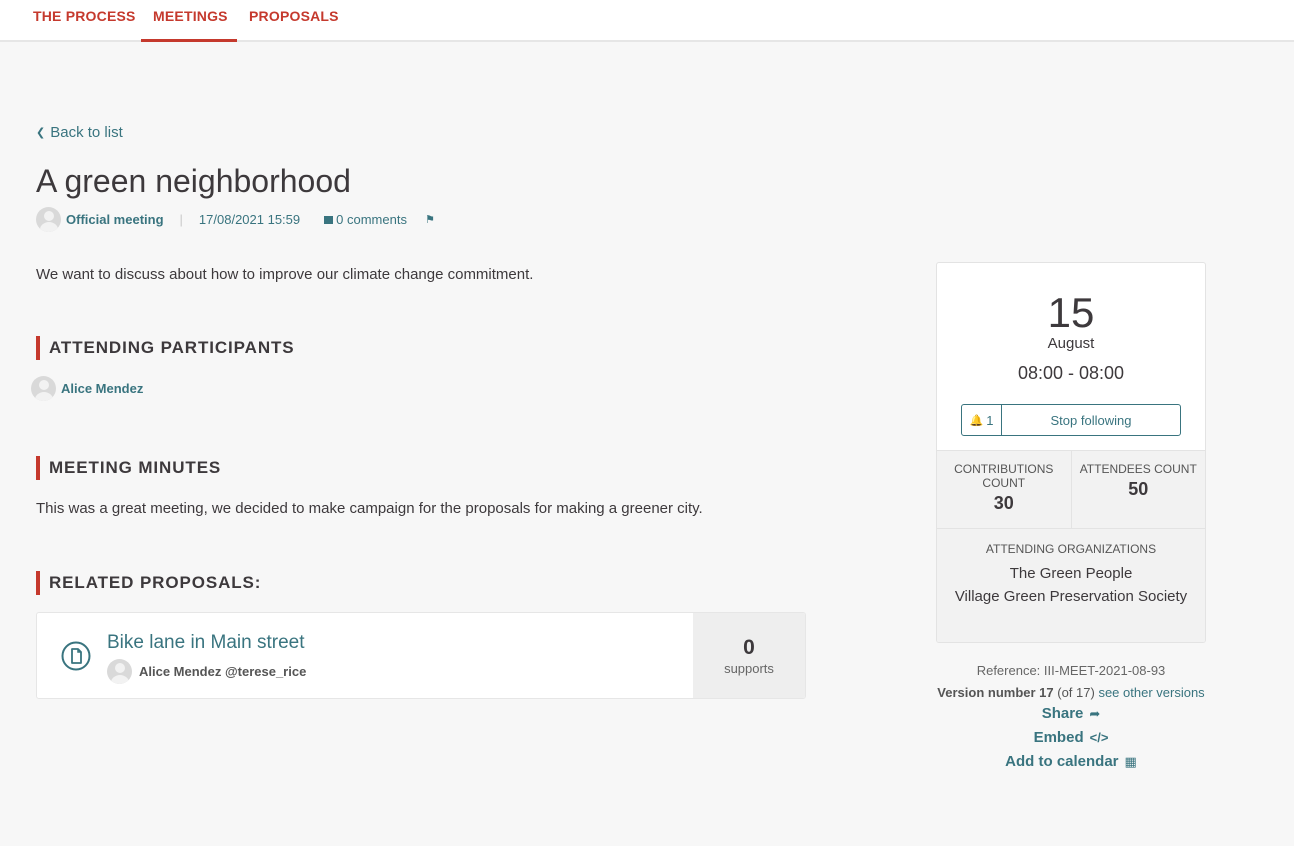 This screenshot has width=1294, height=846. Describe the element at coordinates (647, 21) in the screenshot. I see `top-navigation: THE PROCESS MEETINGS PROPOSALS` at that location.